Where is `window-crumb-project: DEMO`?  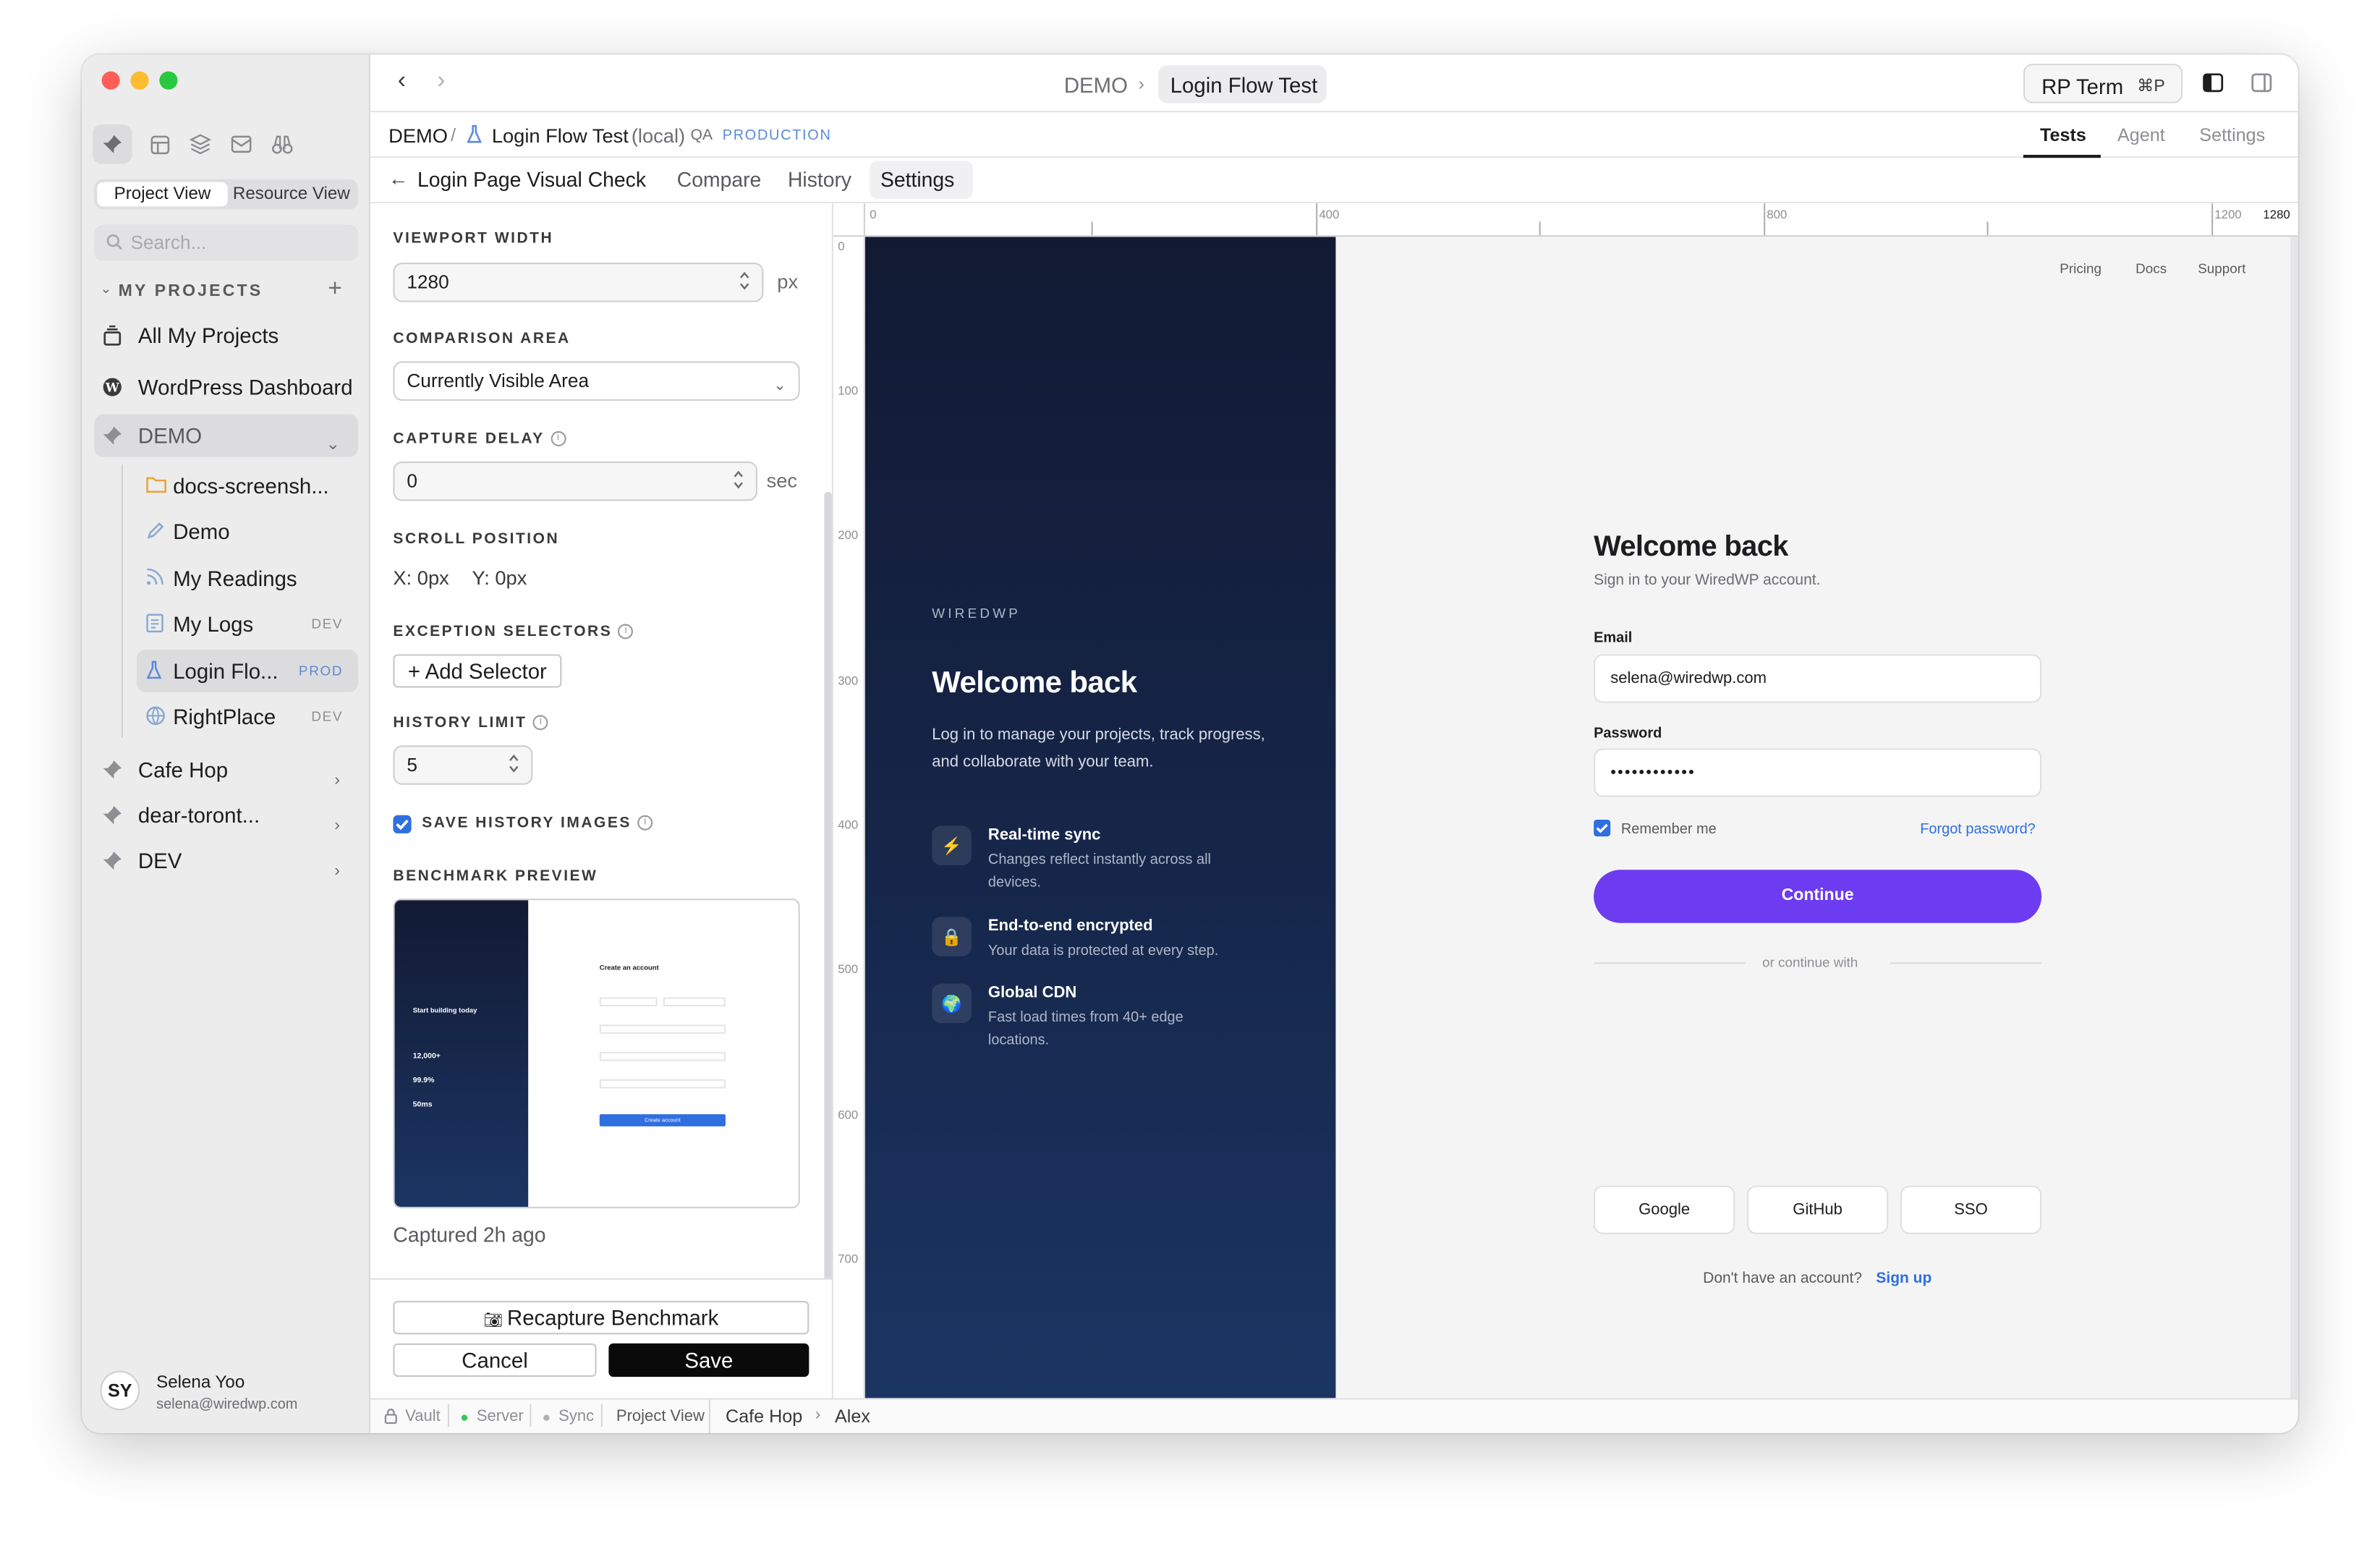 window-crumb-project: DEMO is located at coordinates (1096, 85).